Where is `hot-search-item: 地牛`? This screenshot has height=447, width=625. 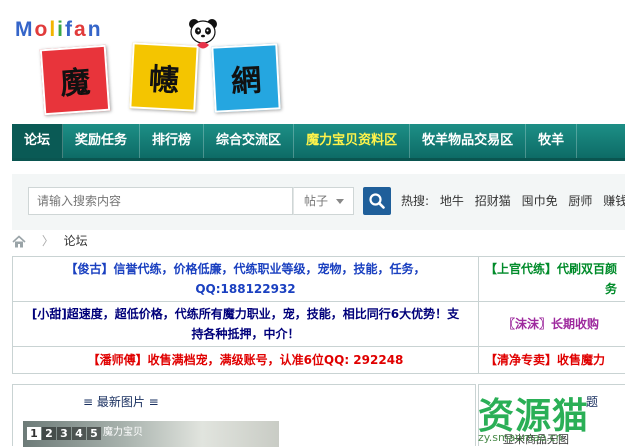
hot-search-item: 地牛 is located at coordinates (452, 201).